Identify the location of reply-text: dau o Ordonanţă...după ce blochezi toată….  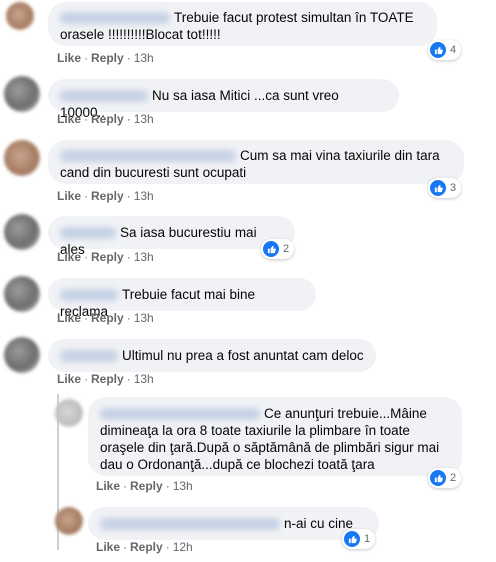
(237, 464).